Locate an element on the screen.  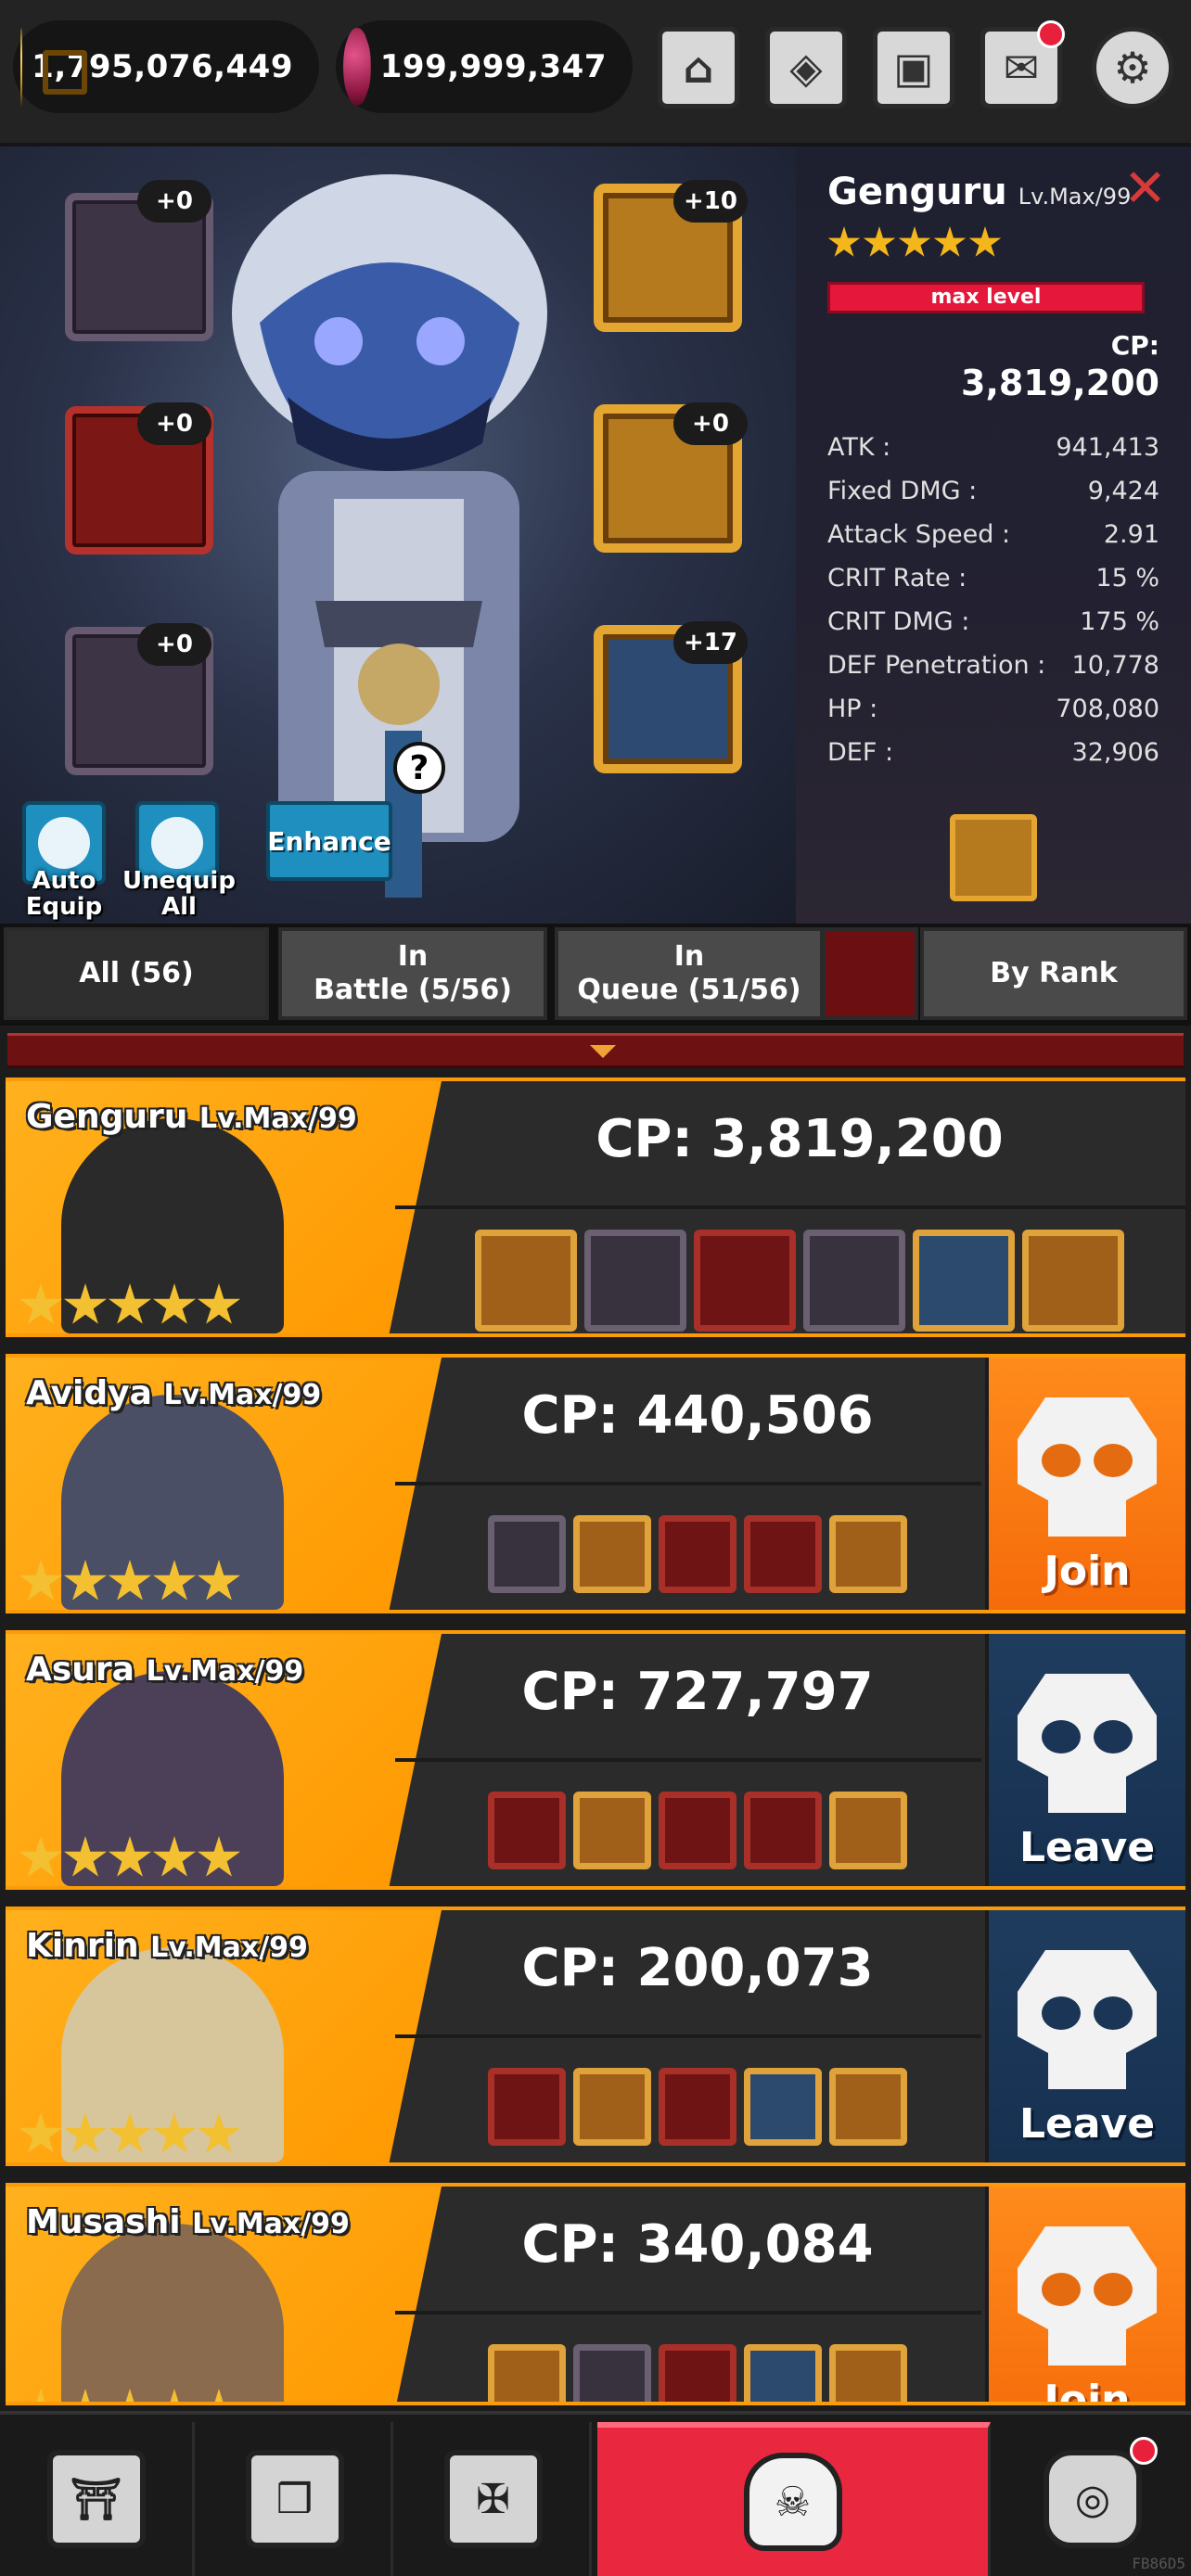
scroll-icon: ◈ is located at coordinates (806, 67).